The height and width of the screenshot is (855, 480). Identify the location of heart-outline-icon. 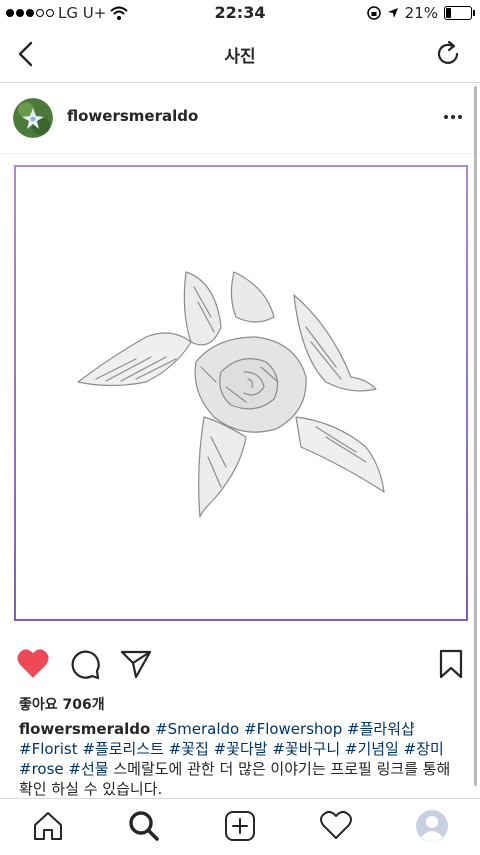
(336, 824).